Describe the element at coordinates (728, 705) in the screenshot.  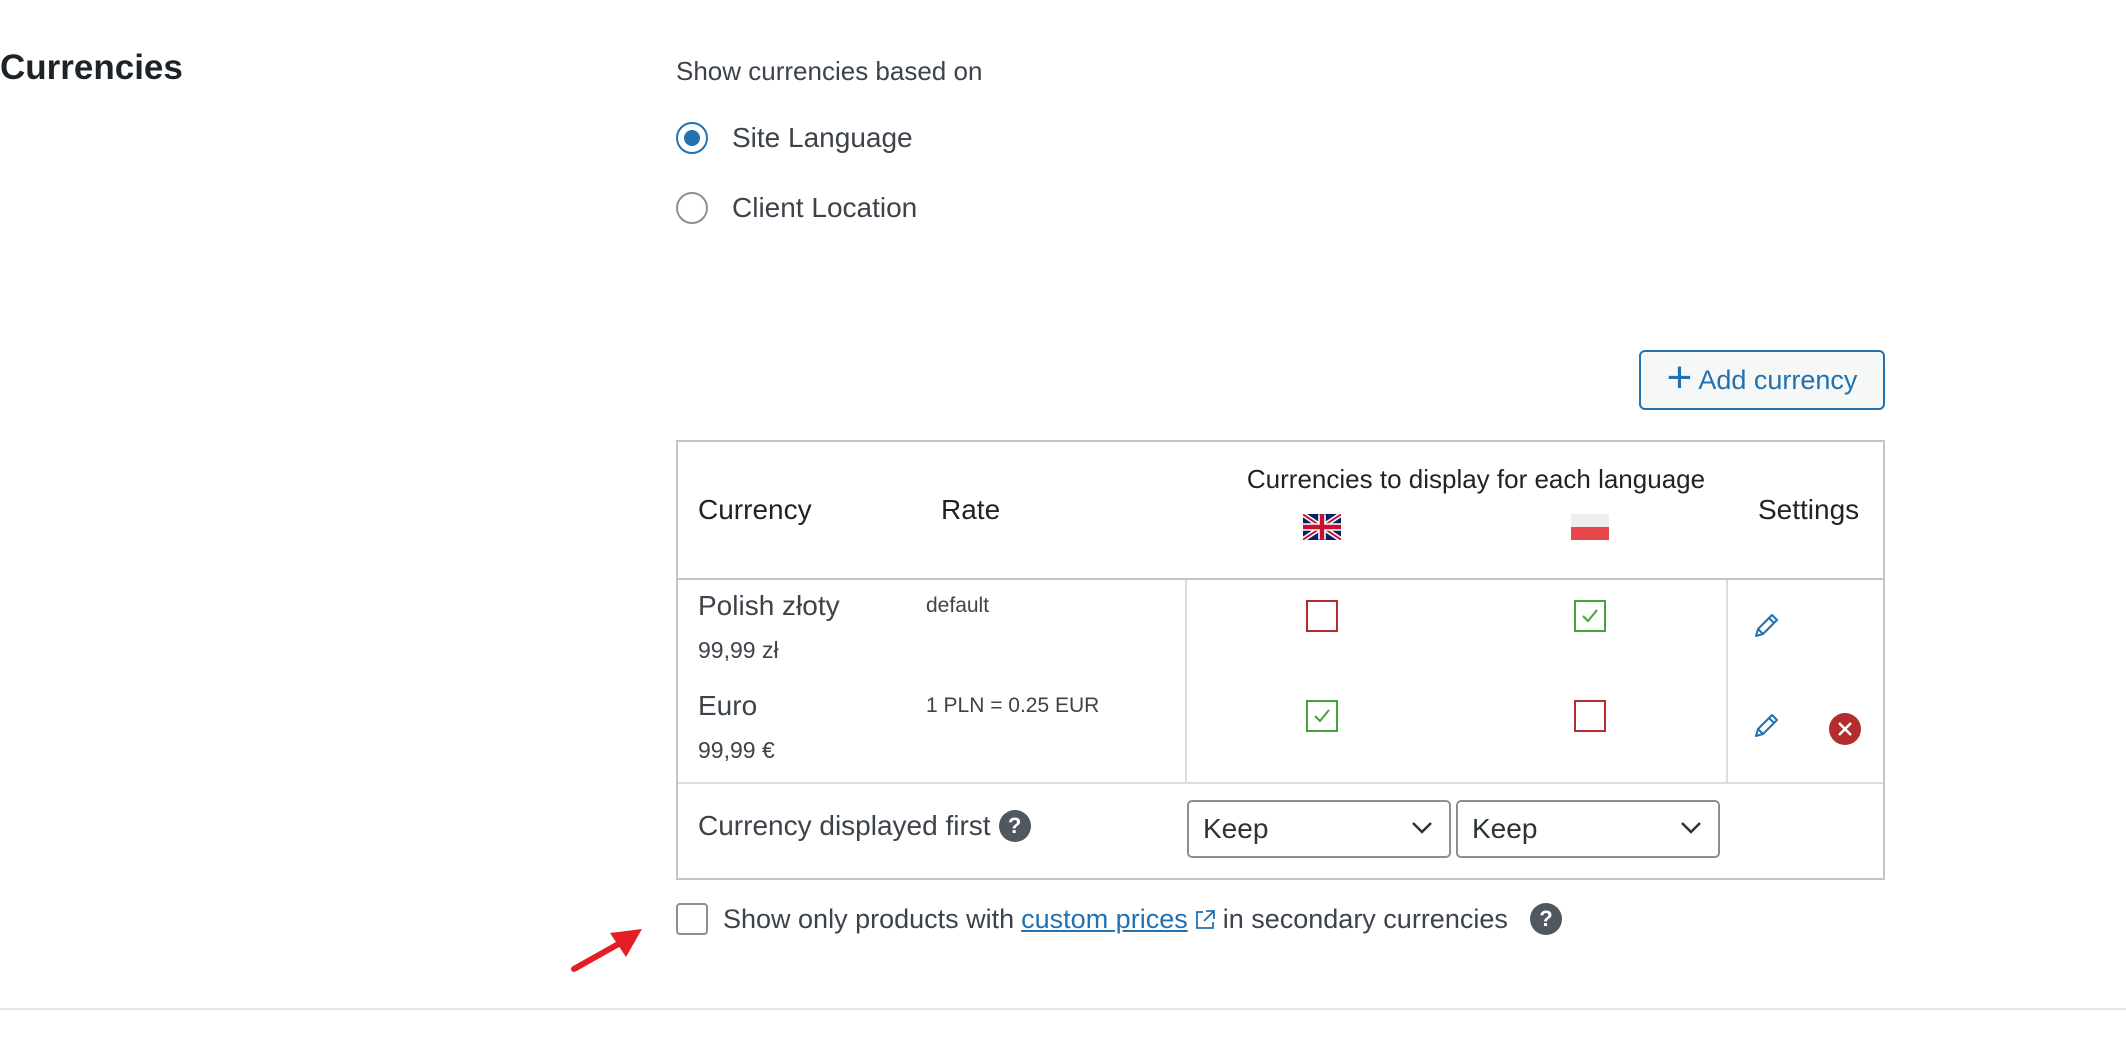
I see `currency-name: Euro` at that location.